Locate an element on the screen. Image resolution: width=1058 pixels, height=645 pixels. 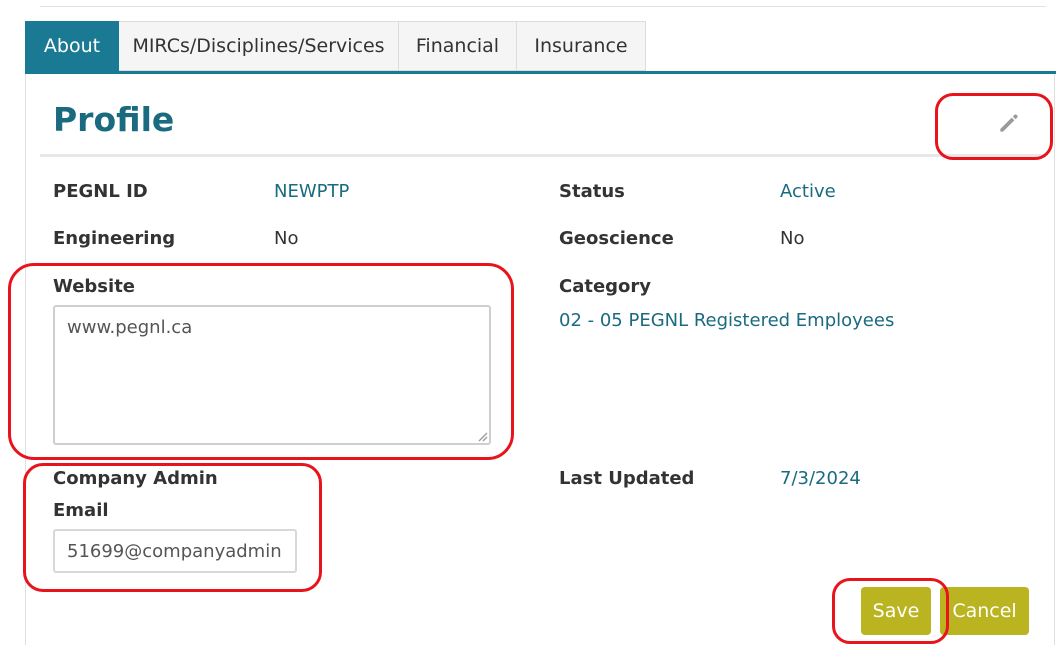
top-divider is located at coordinates (543, 6).